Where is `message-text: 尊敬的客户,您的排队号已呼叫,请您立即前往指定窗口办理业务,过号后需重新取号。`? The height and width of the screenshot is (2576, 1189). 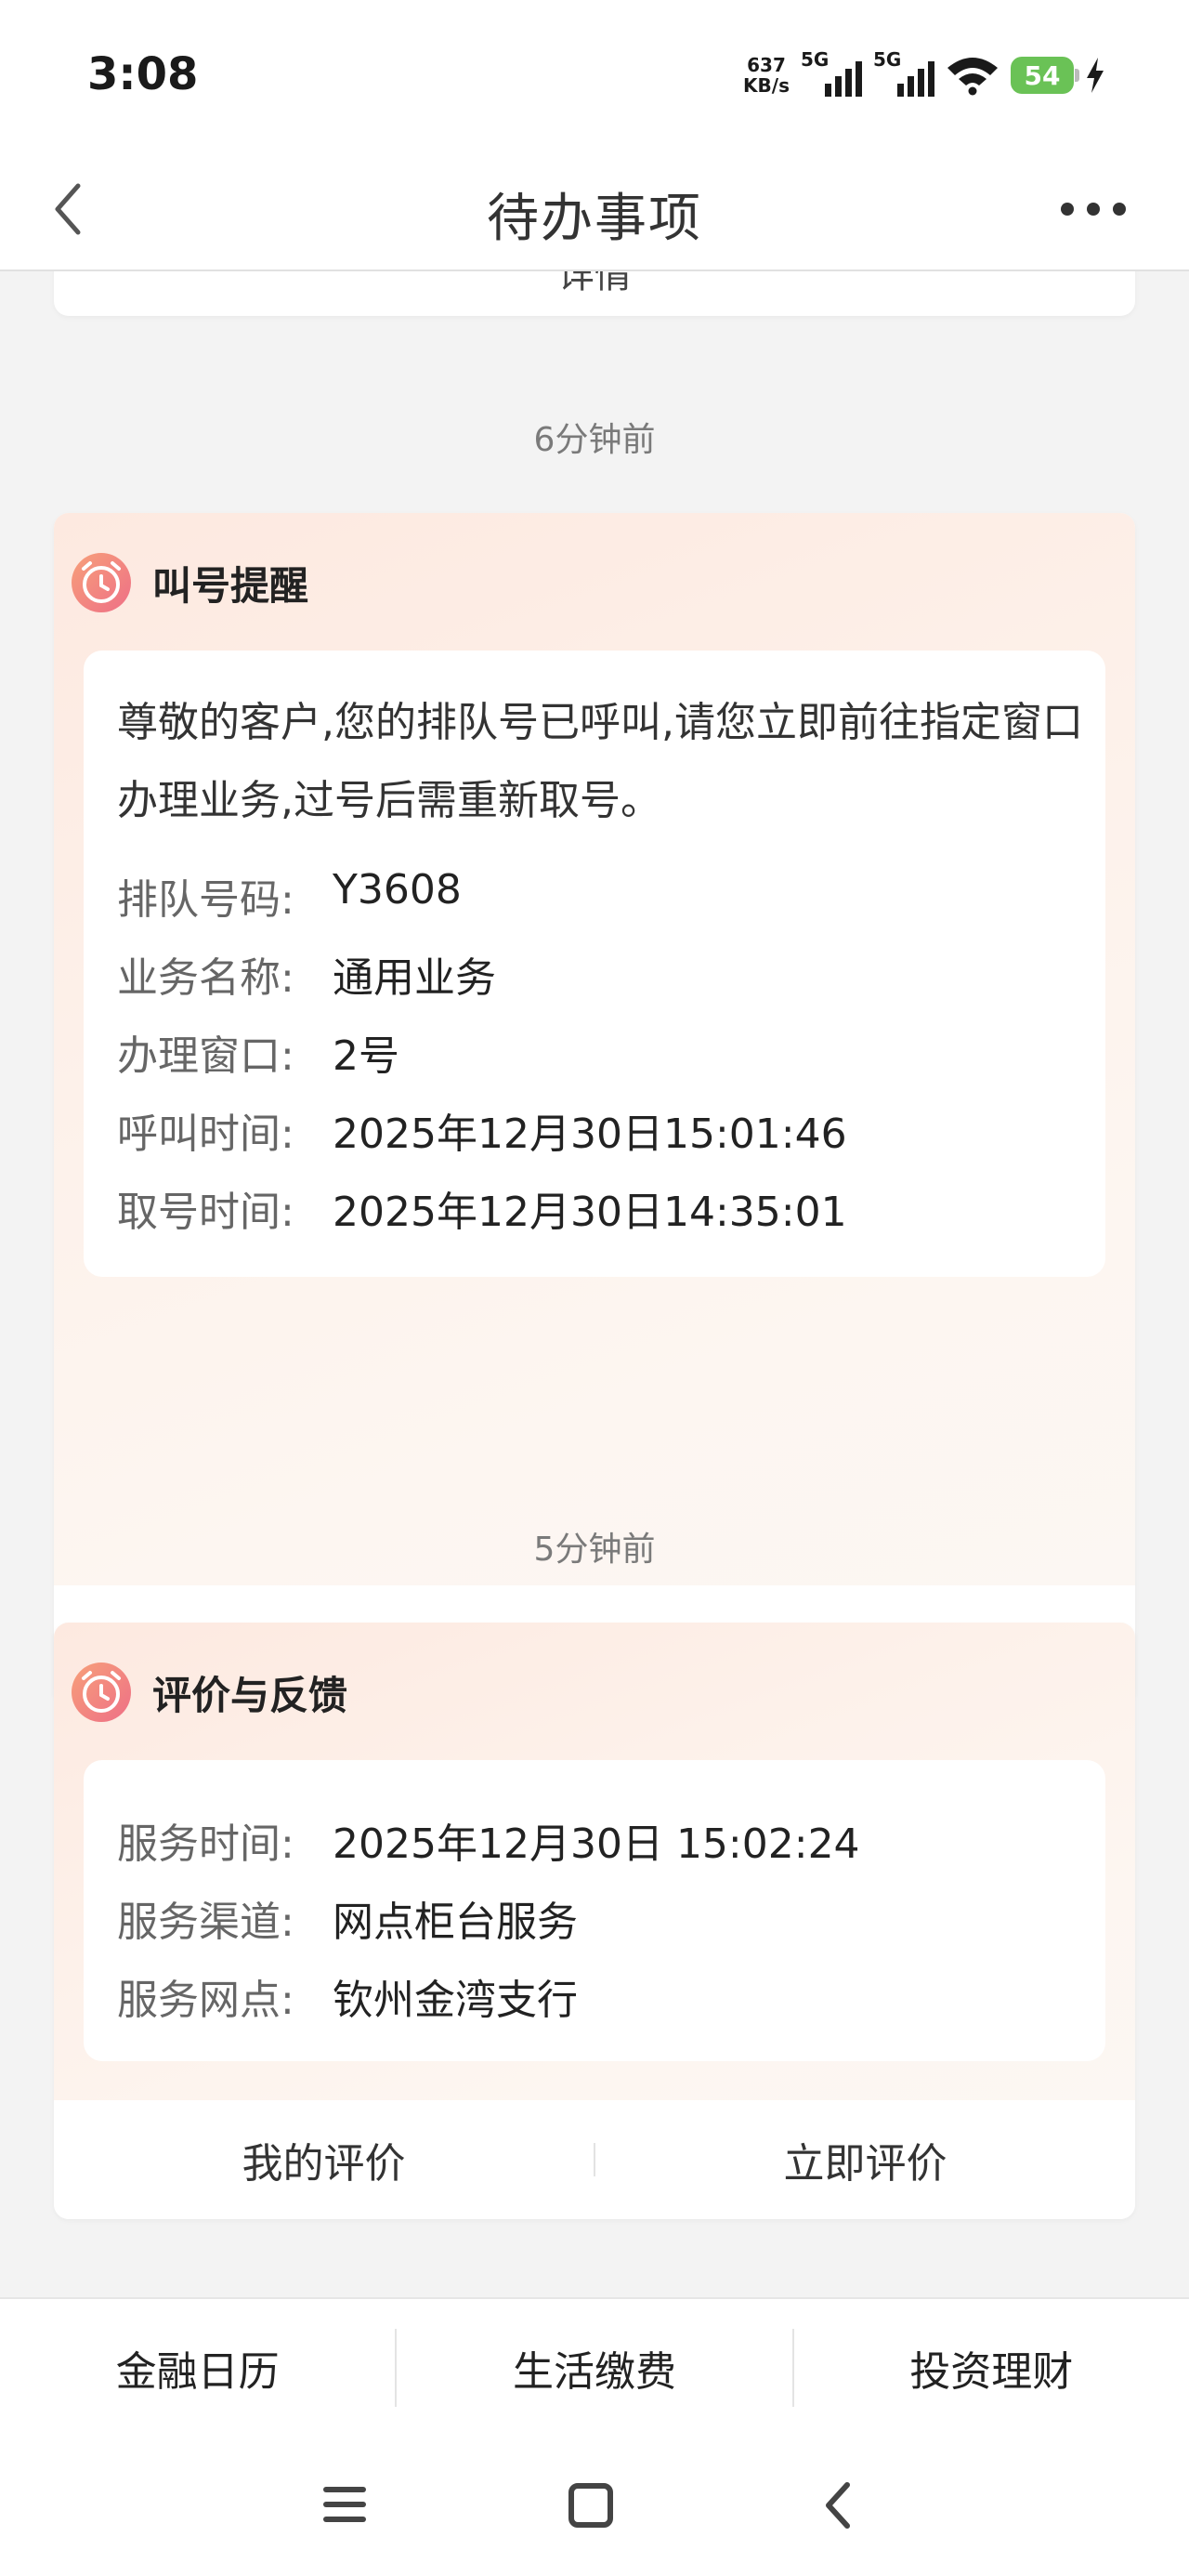 message-text: 尊敬的客户,您的排队号已呼叫,请您立即前往指定窗口办理业务,过号后需重新取号。 is located at coordinates (600, 761).